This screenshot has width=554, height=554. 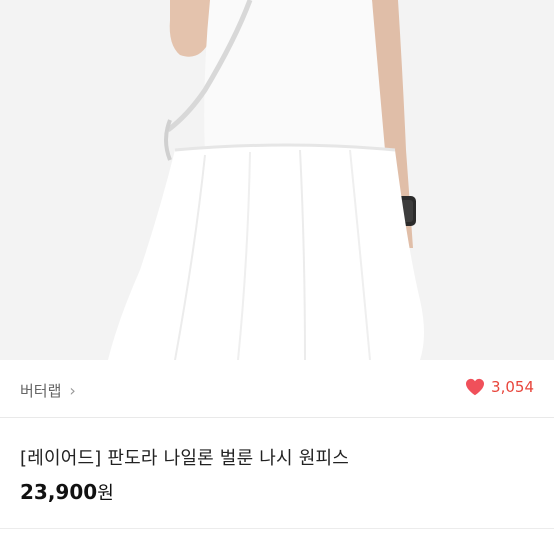 I want to click on bottom-section, so click(x=277, y=541).